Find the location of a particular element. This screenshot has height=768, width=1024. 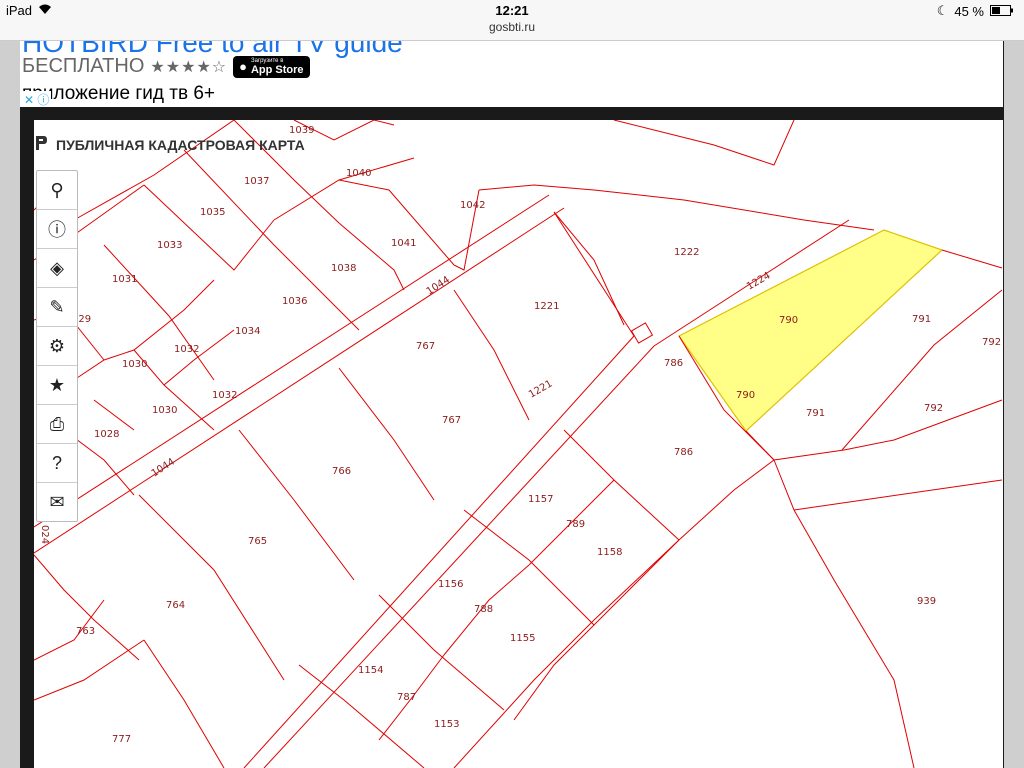

appstore-badge: ● Загрузите в App Store is located at coordinates (271, 66).